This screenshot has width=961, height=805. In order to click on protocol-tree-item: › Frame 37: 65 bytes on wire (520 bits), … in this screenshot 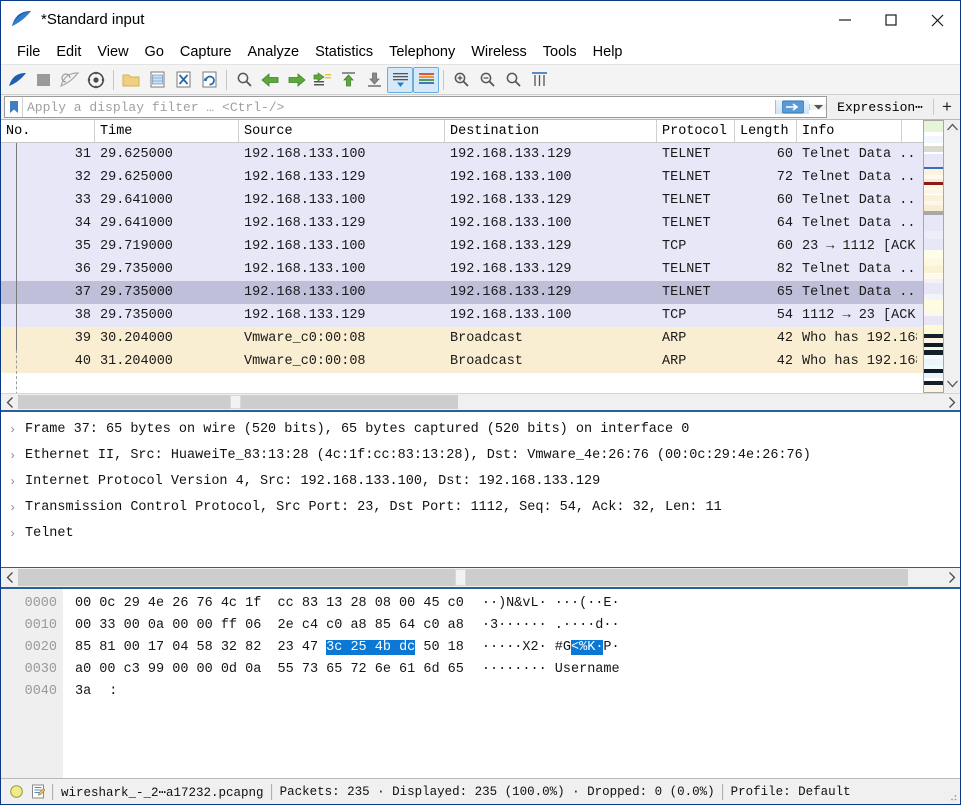, I will do `click(480, 430)`.